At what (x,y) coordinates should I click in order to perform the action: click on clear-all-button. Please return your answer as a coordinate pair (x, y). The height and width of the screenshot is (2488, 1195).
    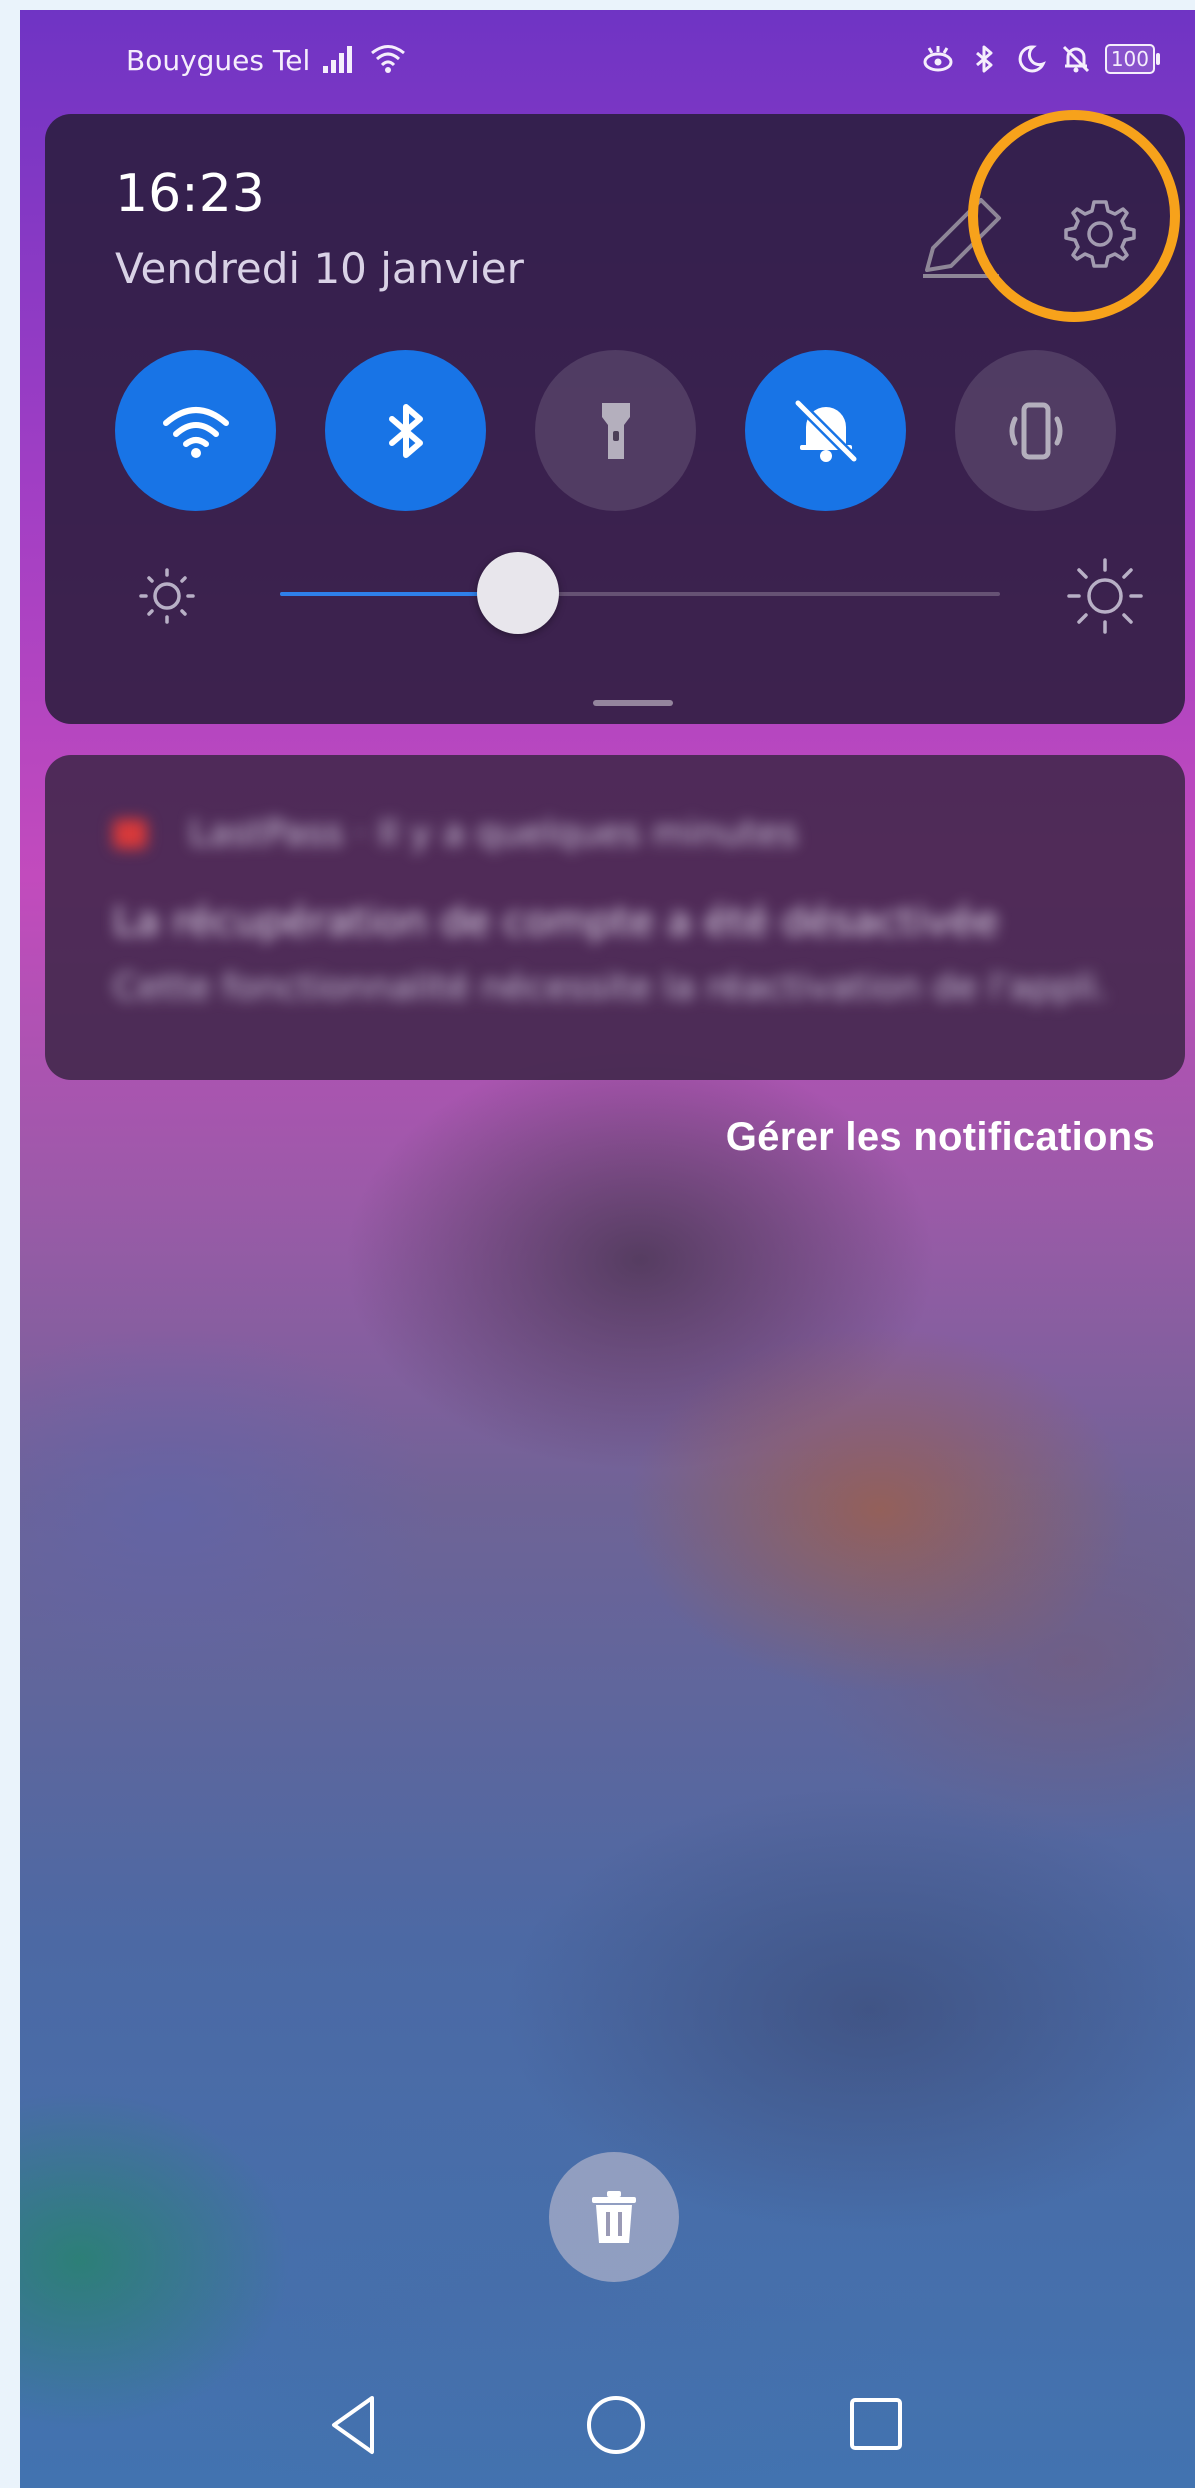
    Looking at the image, I should click on (614, 2217).